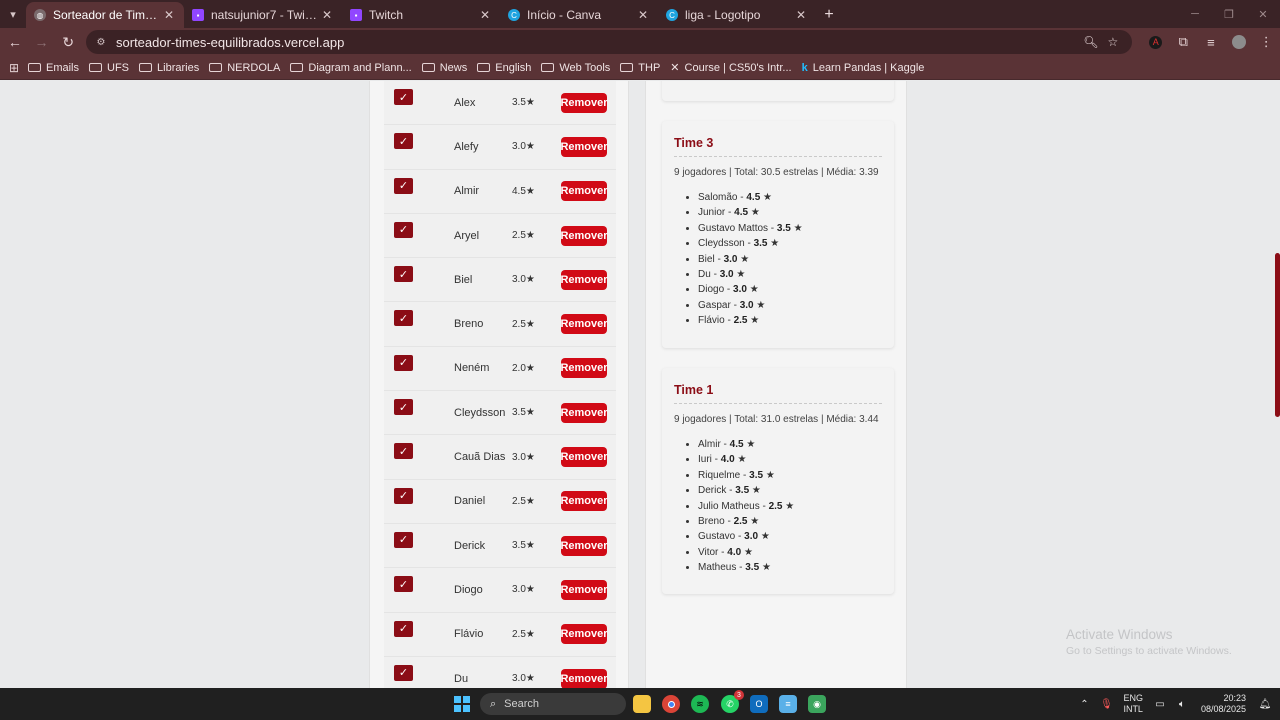 This screenshot has width=1280, height=720. What do you see at coordinates (788, 704) in the screenshot?
I see `notepad-icon: ≡` at bounding box center [788, 704].